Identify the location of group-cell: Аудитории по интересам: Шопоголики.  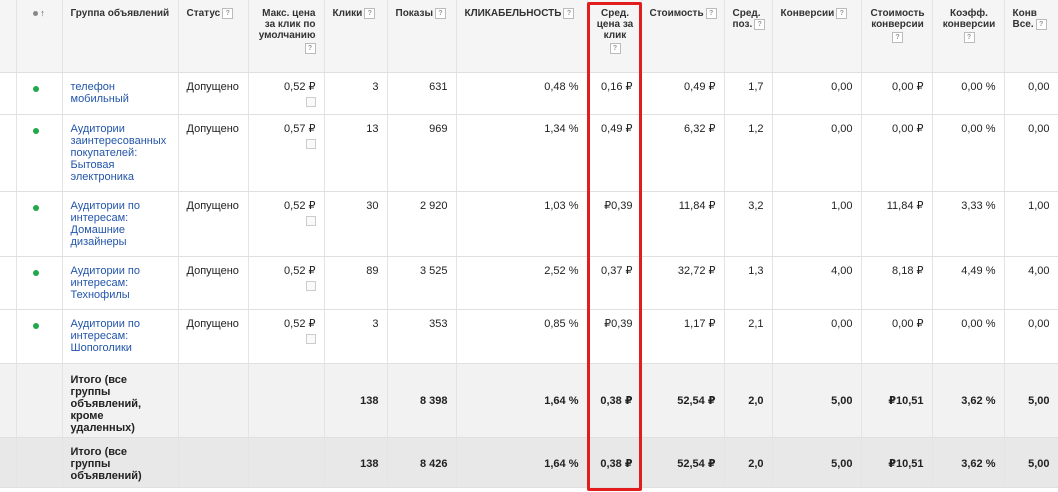
(120, 336).